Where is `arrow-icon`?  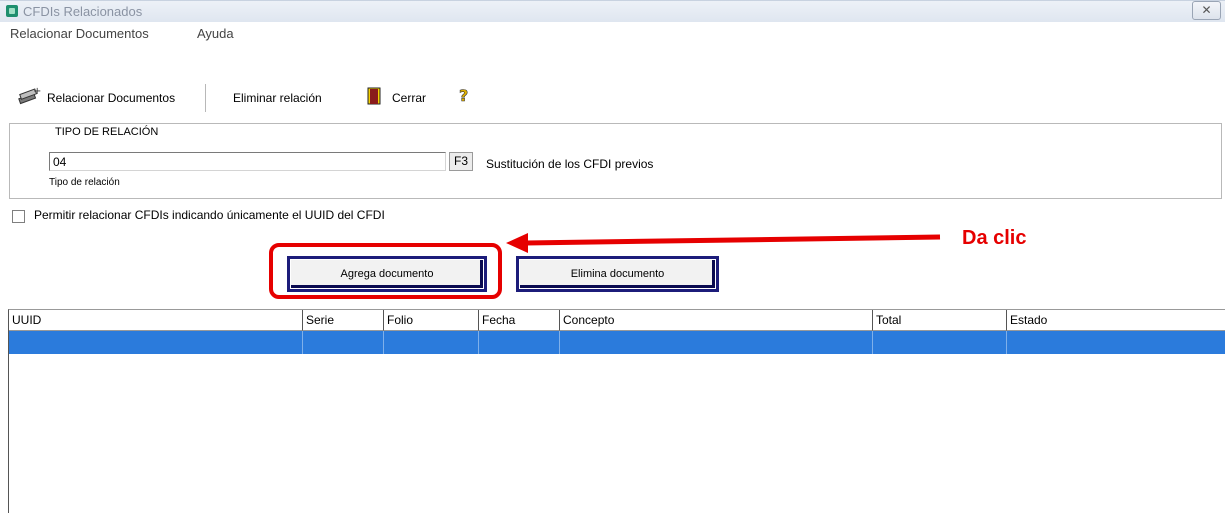
arrow-icon is located at coordinates (723, 243).